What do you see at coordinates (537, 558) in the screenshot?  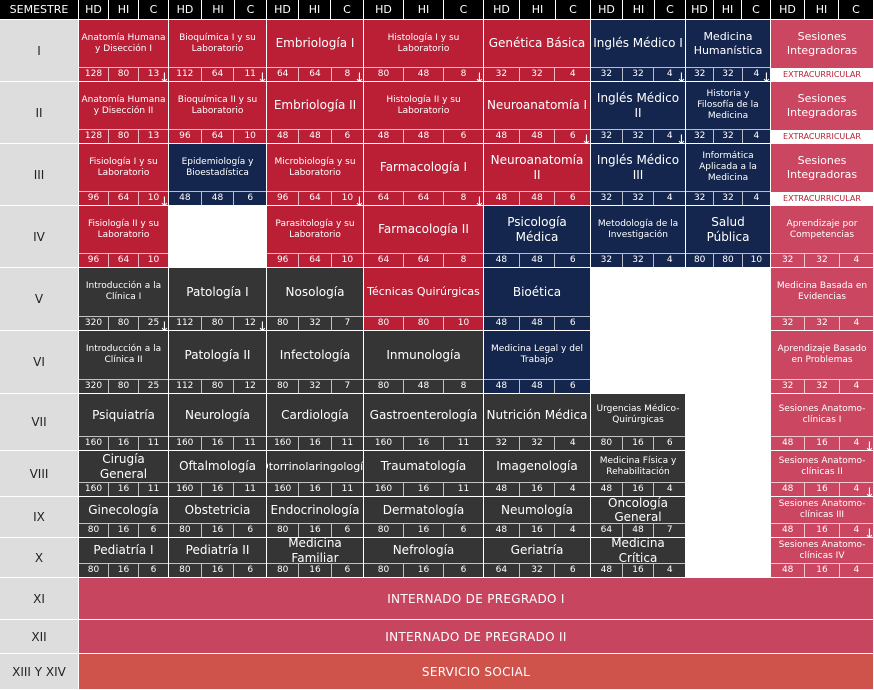 I see `course-cell: Geriatría 64 32 6` at bounding box center [537, 558].